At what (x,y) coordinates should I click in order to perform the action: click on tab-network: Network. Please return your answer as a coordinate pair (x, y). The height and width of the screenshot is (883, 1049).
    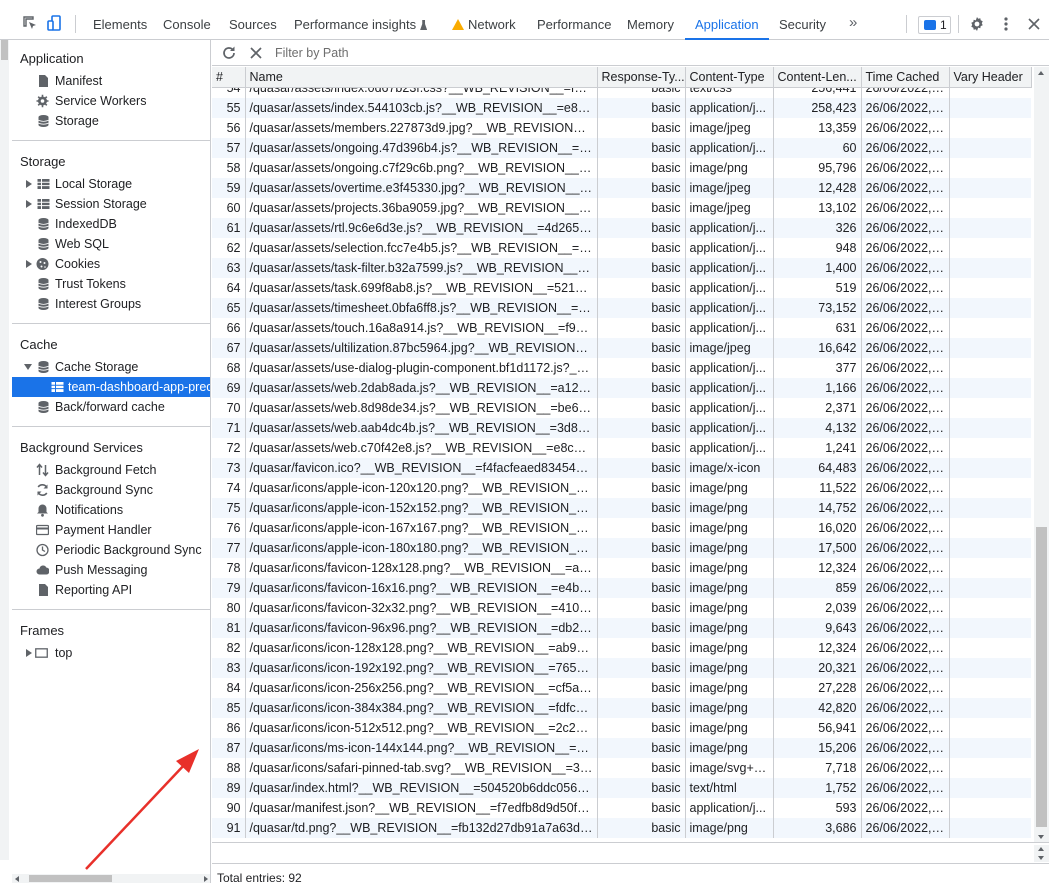
    Looking at the image, I should click on (484, 24).